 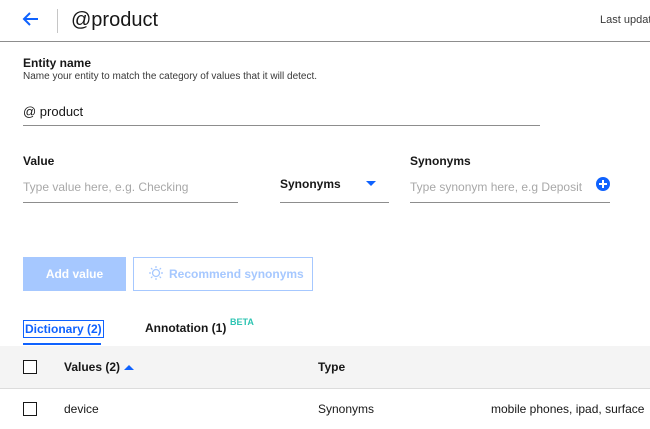 I want to click on tab-dictionary: Dictionary (2), so click(x=63, y=329).